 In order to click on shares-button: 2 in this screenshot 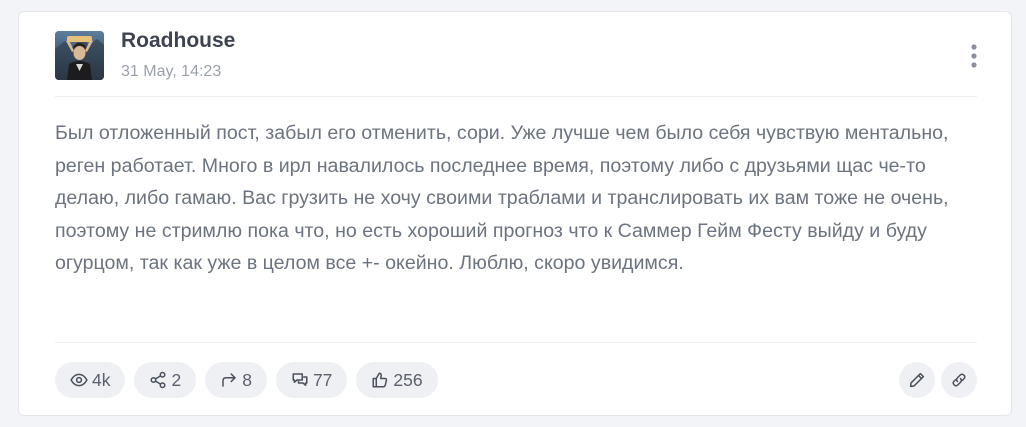, I will do `click(165, 380)`.